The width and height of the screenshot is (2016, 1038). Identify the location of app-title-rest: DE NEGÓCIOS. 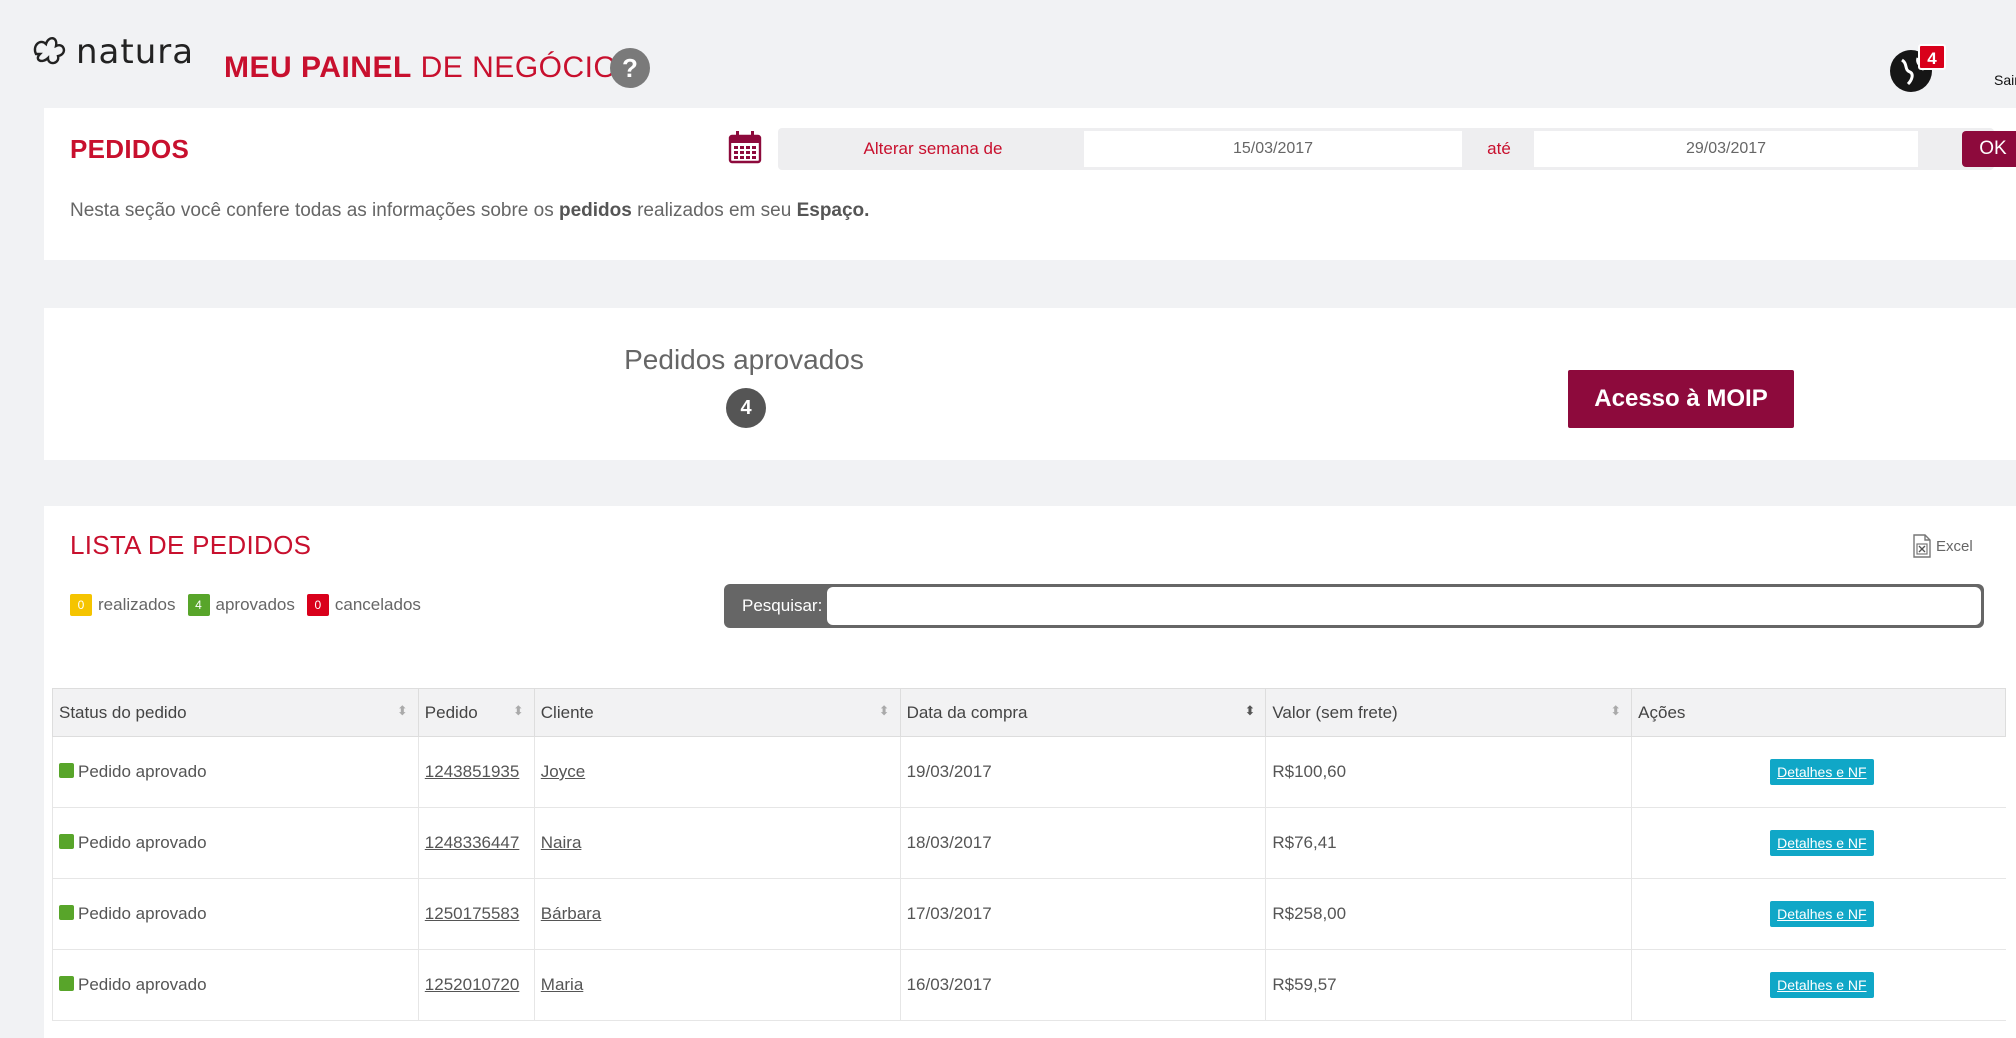
(524, 67).